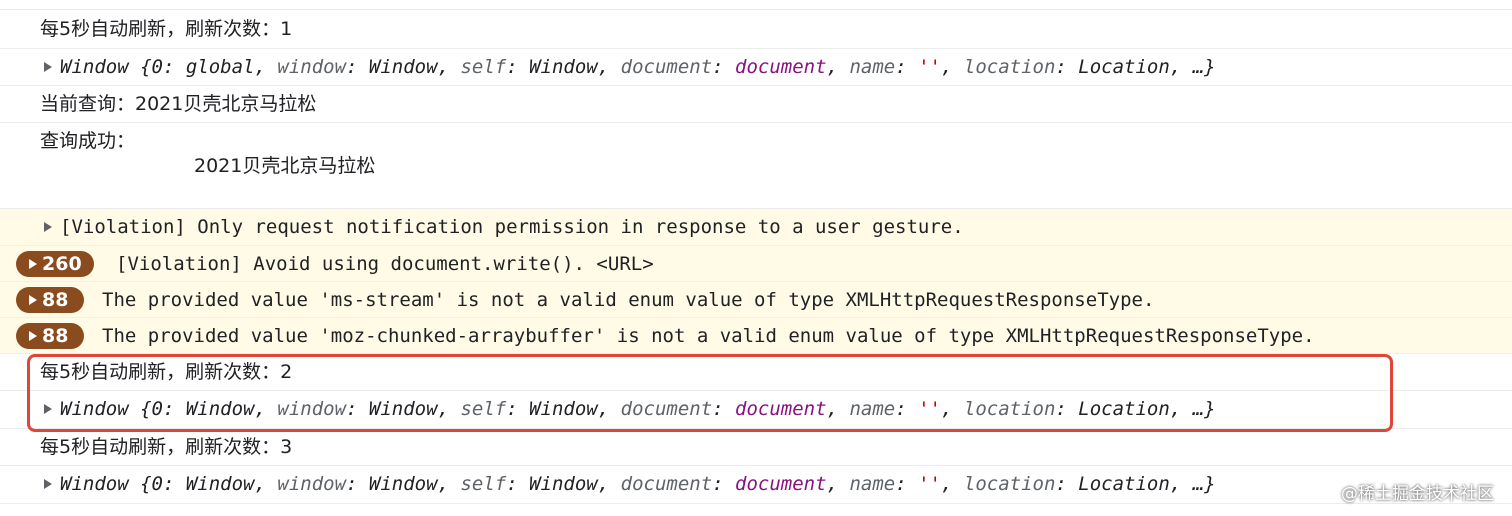 This screenshot has height=516, width=1512. What do you see at coordinates (166, 447) in the screenshot?
I see `log-message: 每5秒自动刷新，刷新次数：3` at bounding box center [166, 447].